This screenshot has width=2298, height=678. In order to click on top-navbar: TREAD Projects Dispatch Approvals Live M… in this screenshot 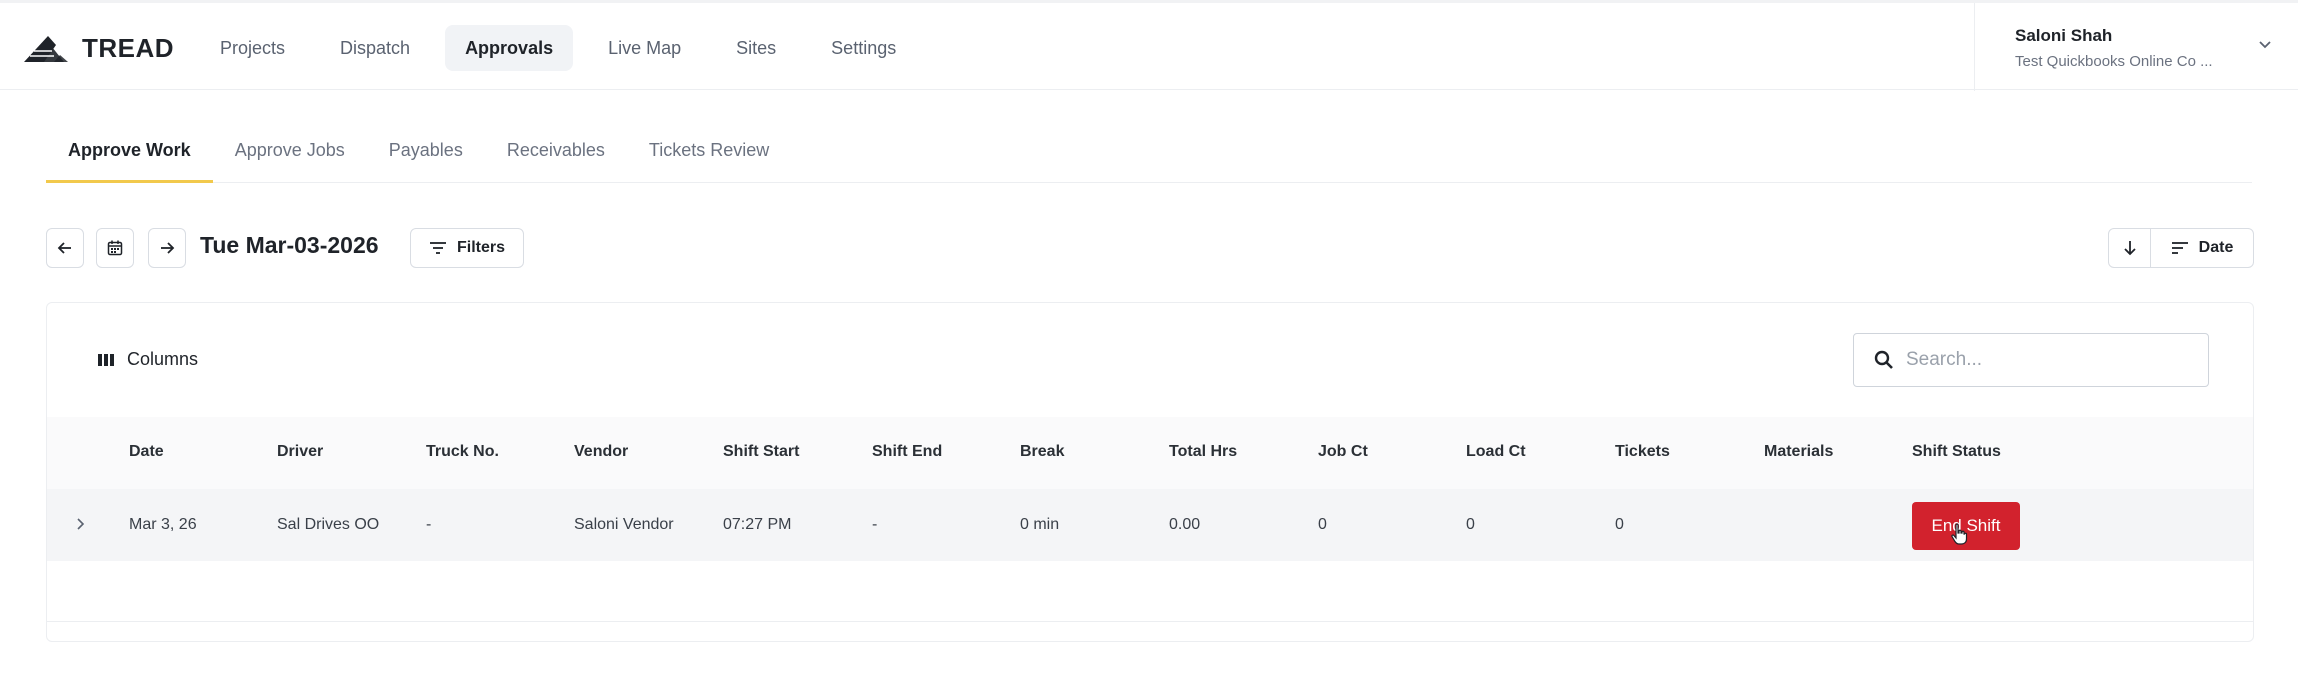, I will do `click(1149, 45)`.